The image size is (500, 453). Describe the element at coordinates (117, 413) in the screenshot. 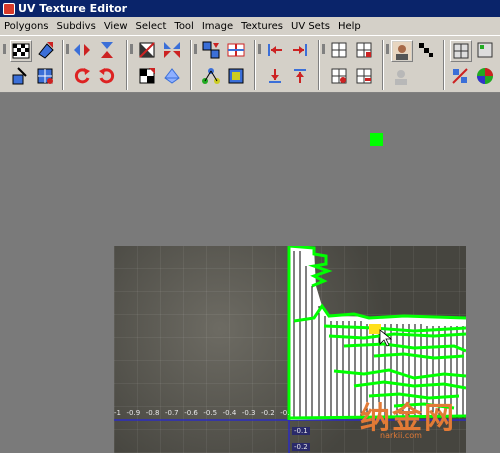

I see `u-axis-label: -1` at that location.